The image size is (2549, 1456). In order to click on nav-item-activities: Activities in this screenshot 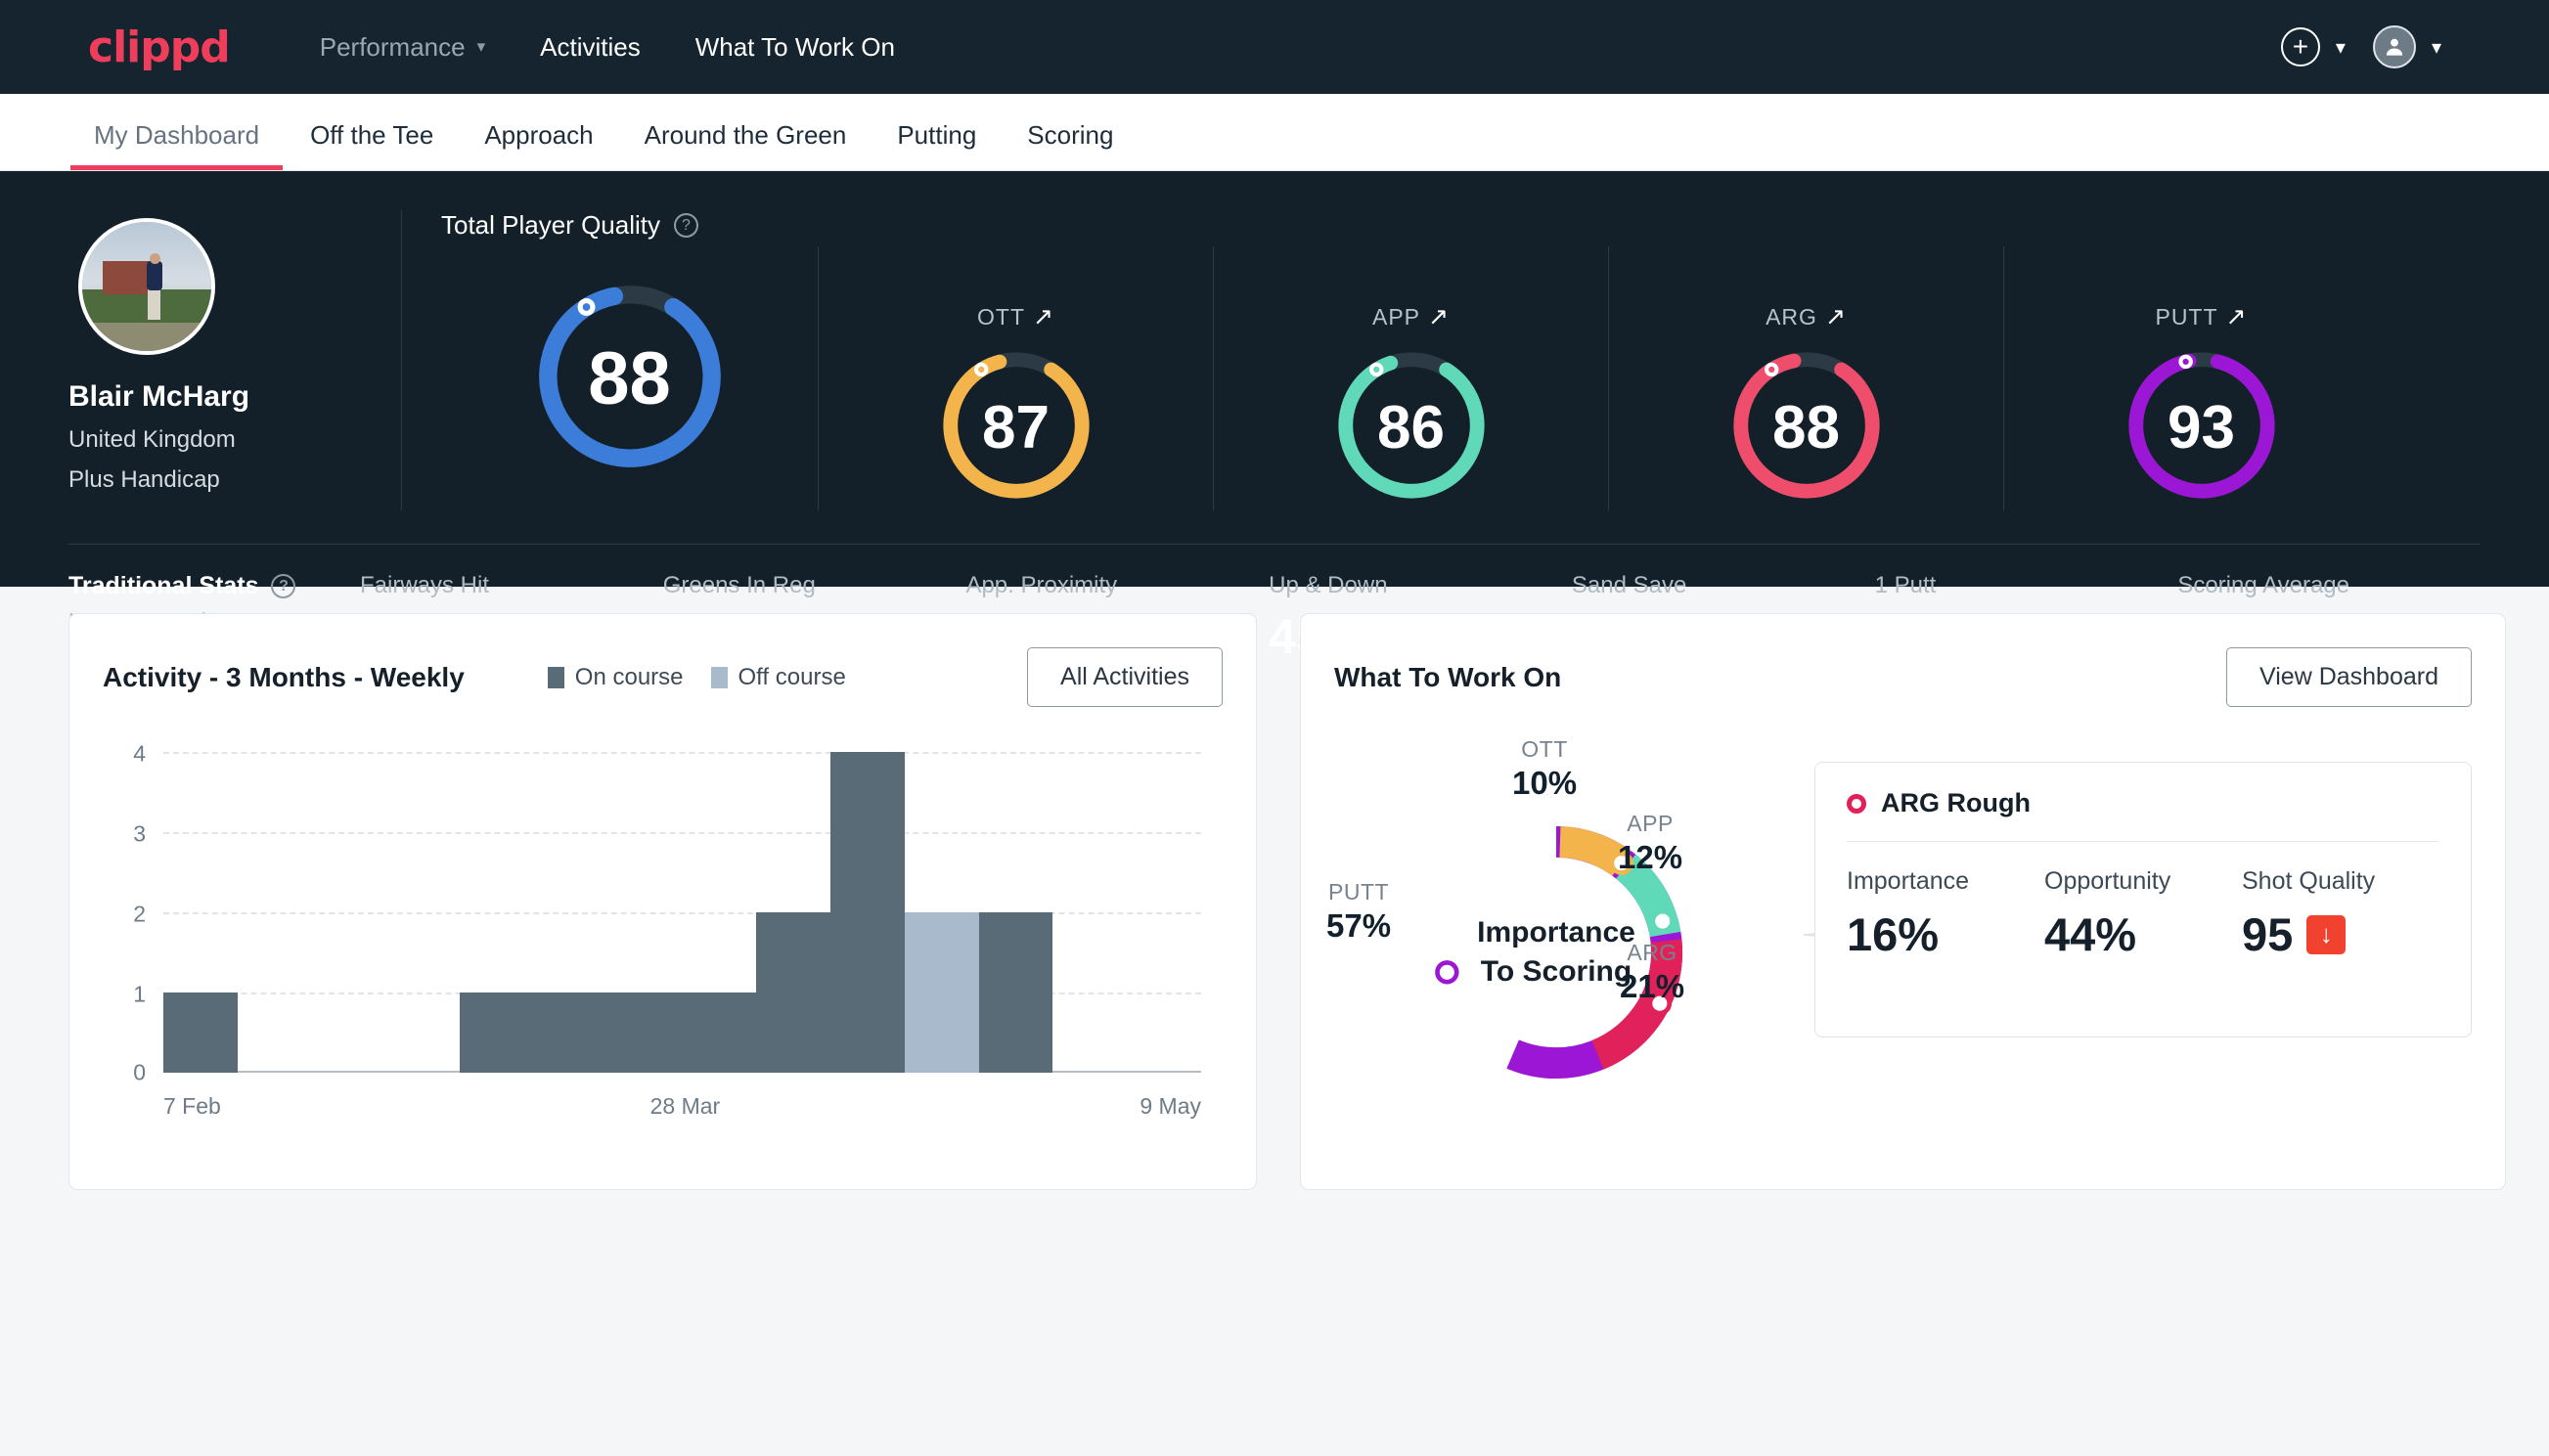, I will do `click(591, 47)`.